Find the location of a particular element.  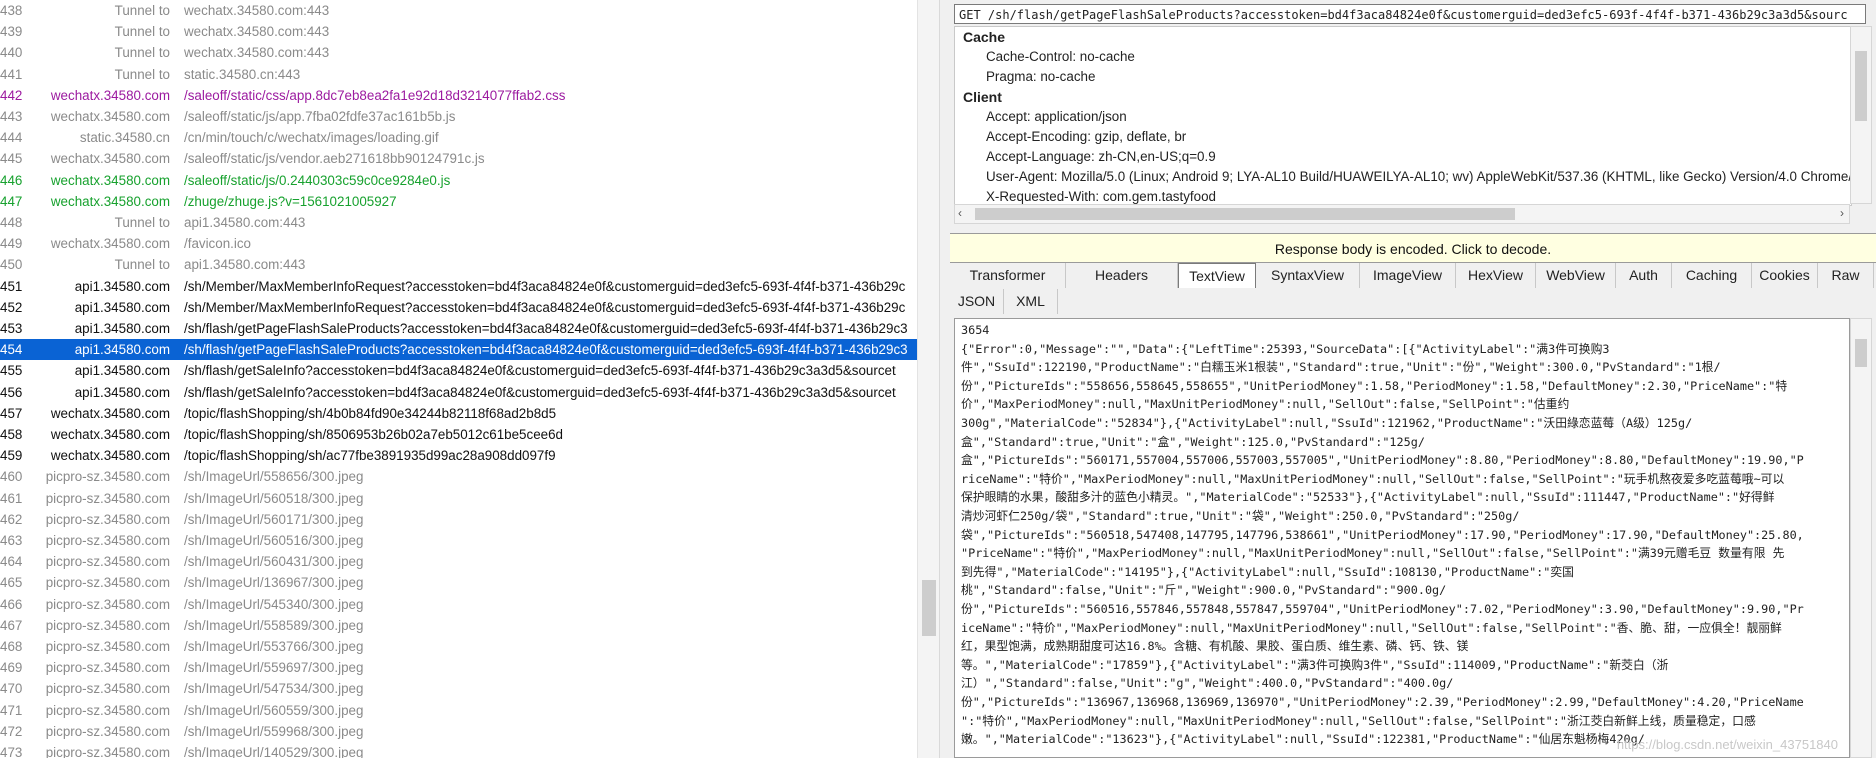

tab-xml: XML is located at coordinates (1031, 301).